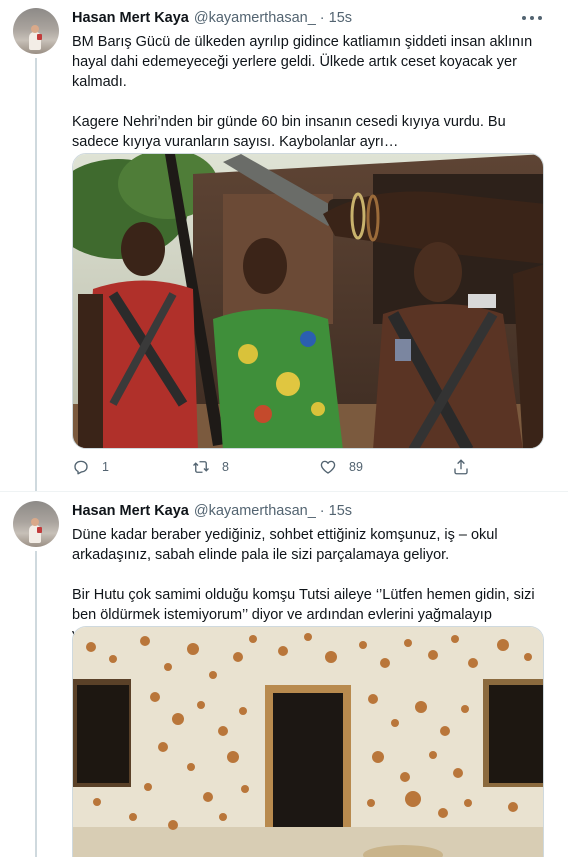 This screenshot has height=857, width=568. Describe the element at coordinates (225, 467) in the screenshot. I see `retweet-count: 8` at that location.